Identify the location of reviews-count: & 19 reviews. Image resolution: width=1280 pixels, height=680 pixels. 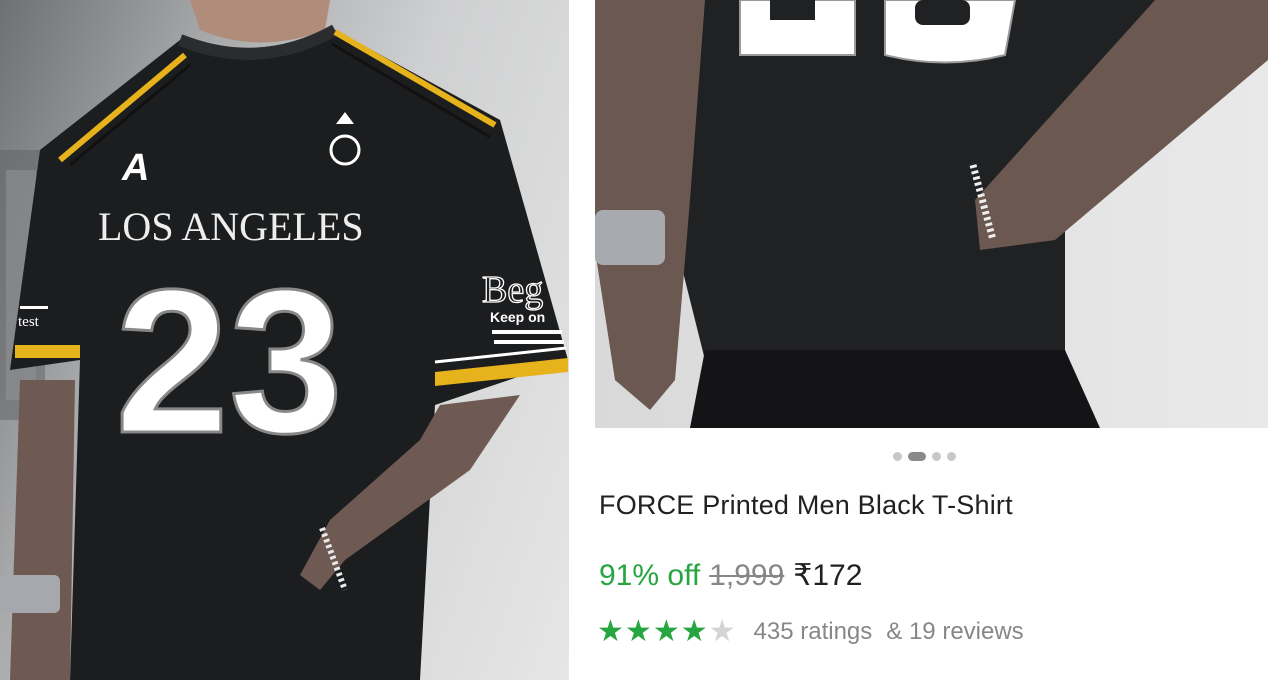
(954, 632).